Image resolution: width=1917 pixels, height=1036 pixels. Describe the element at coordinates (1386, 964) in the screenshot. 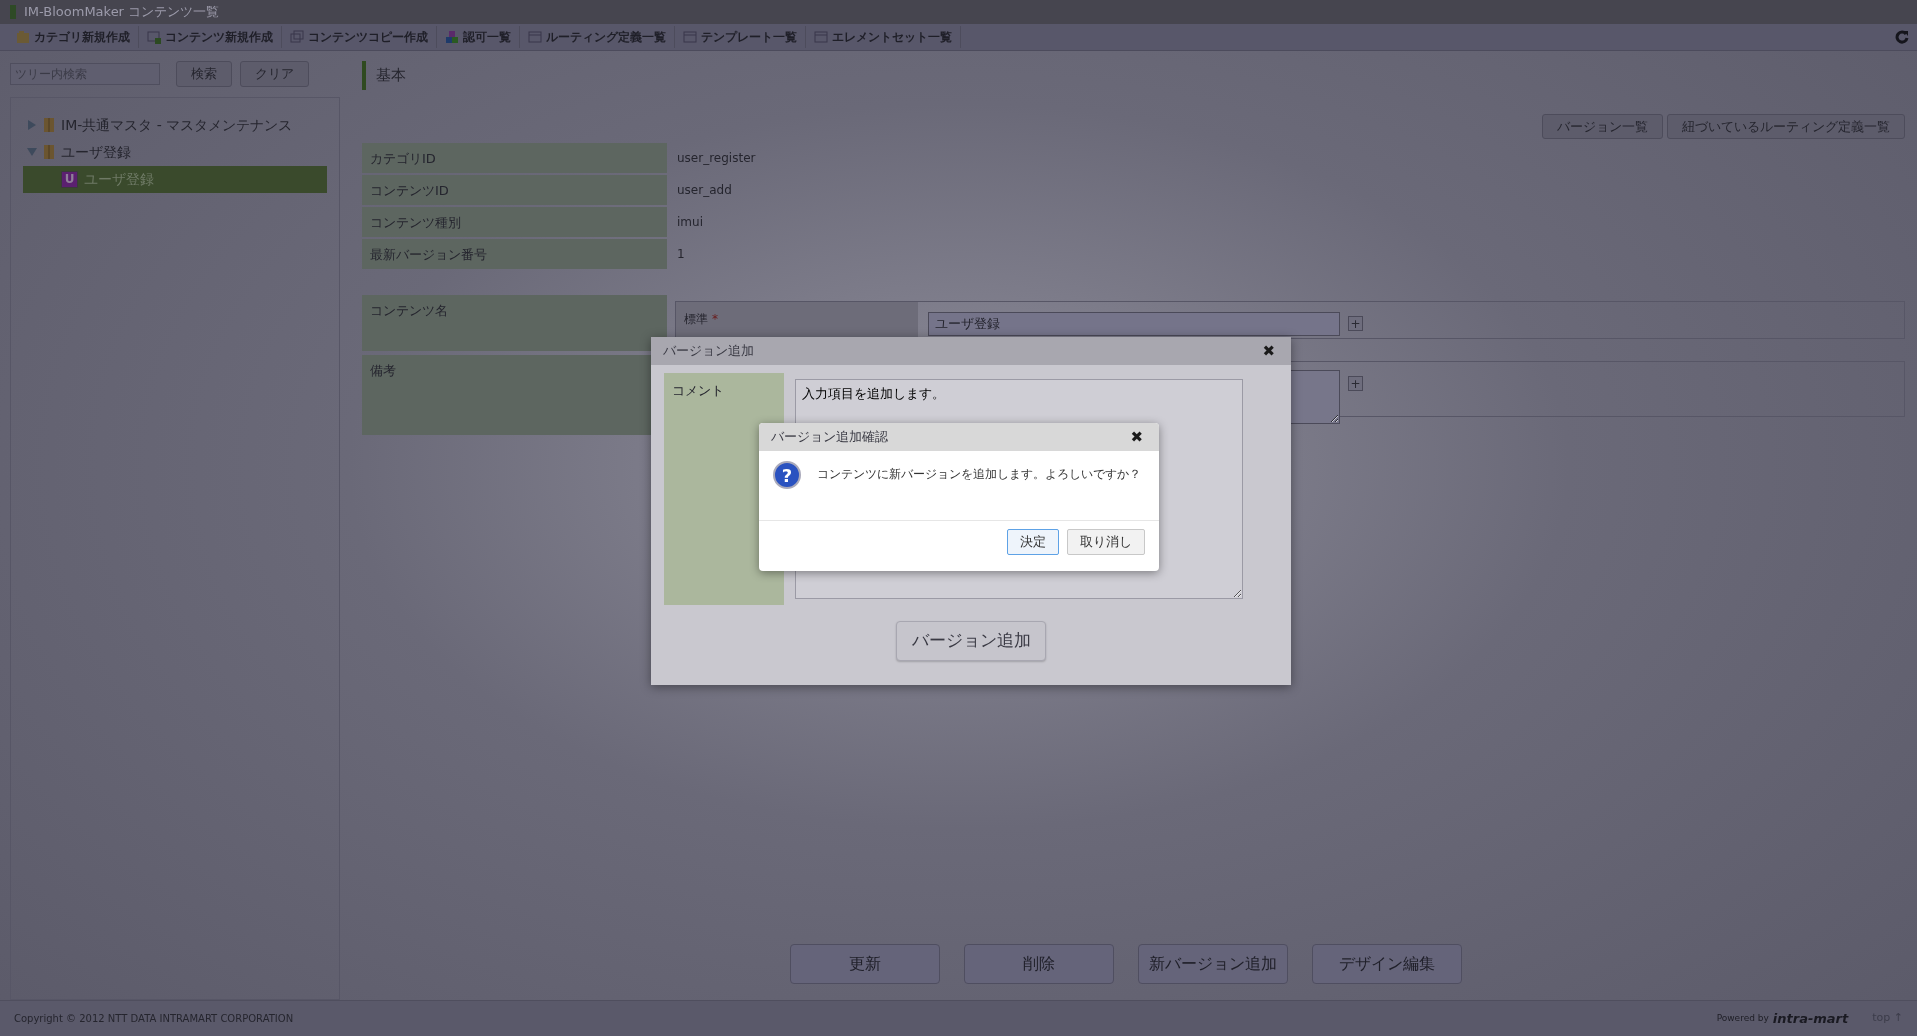

I see `action-button: デザイン編集` at that location.